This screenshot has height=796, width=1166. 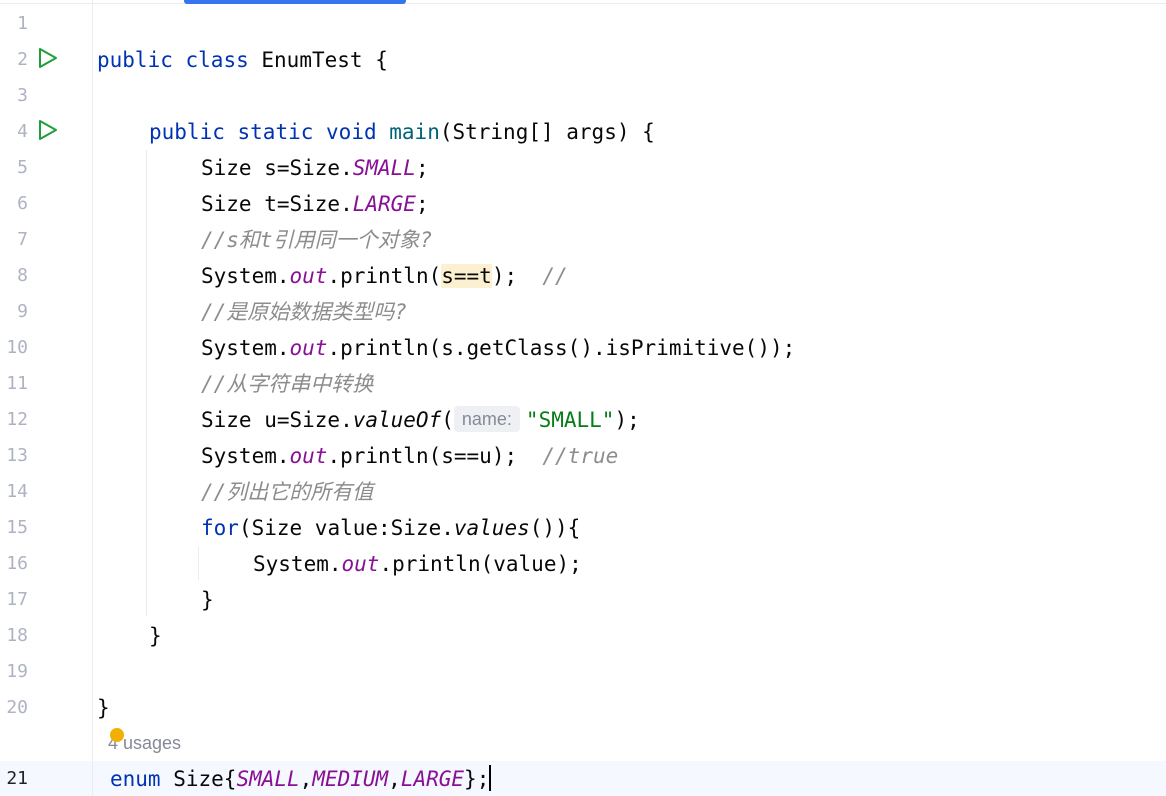 I want to click on keyword: enum, so click(x=135, y=779).